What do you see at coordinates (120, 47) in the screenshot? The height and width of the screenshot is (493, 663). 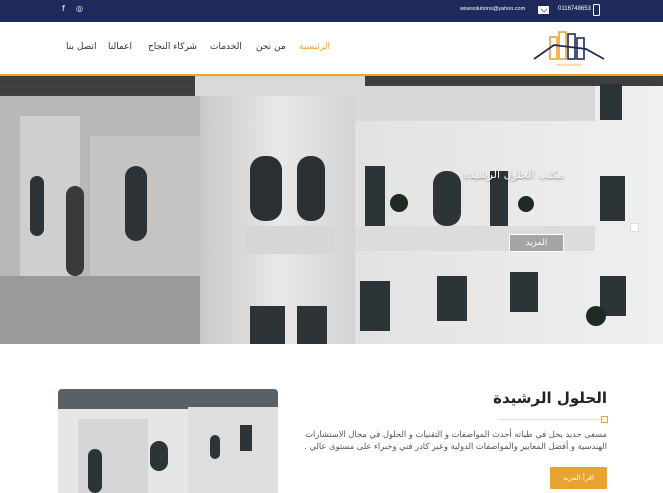 I see `nav-projects: اعمالنا` at bounding box center [120, 47].